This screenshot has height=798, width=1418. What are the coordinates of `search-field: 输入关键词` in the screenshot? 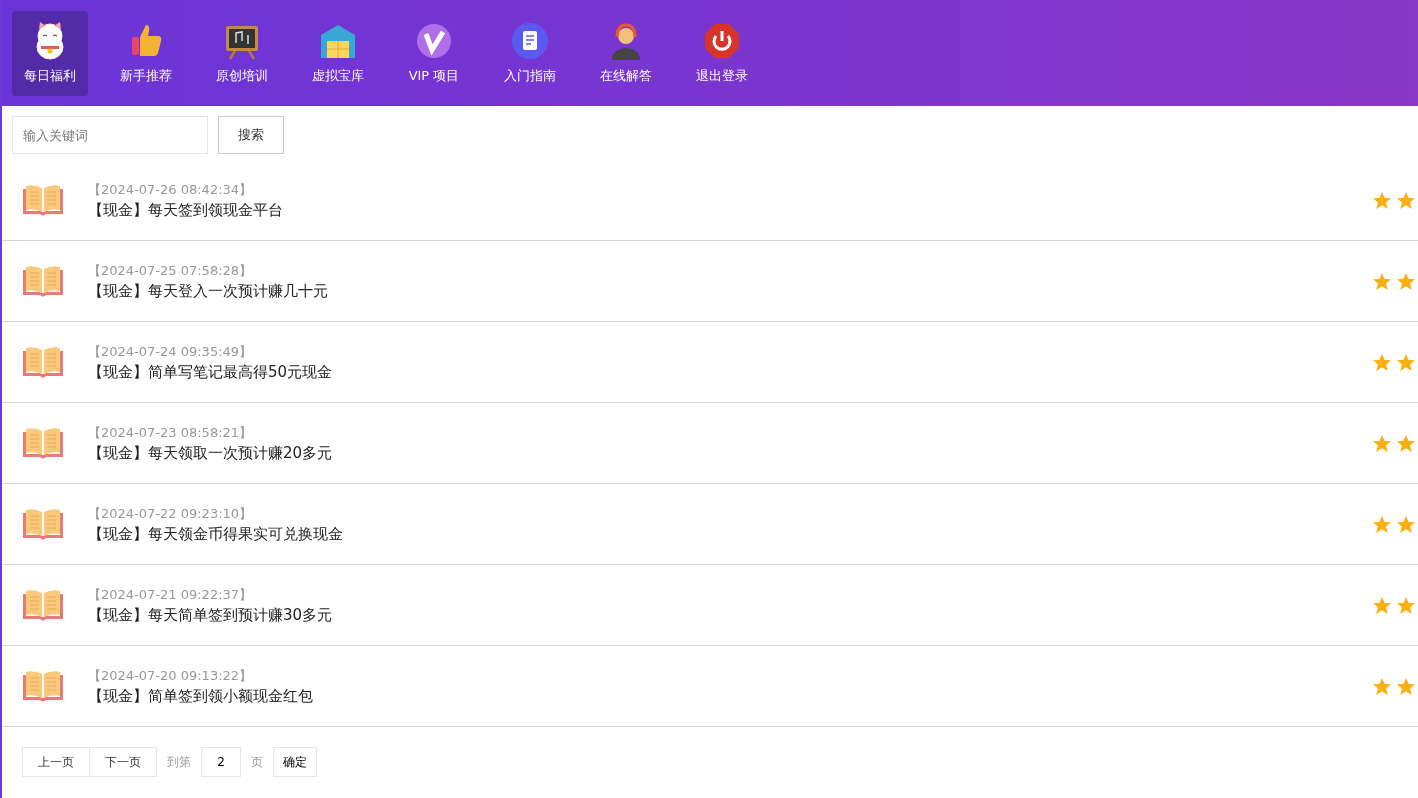 It's located at (110, 135).